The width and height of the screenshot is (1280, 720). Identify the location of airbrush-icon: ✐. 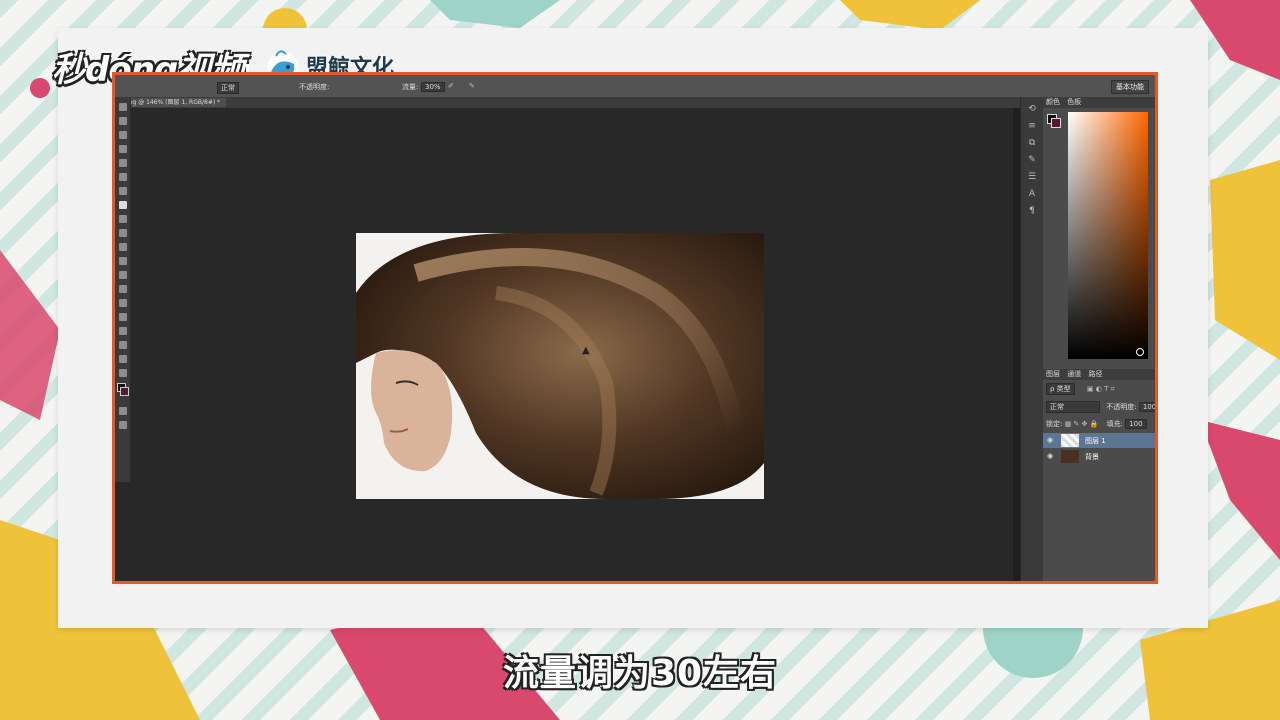
(451, 86).